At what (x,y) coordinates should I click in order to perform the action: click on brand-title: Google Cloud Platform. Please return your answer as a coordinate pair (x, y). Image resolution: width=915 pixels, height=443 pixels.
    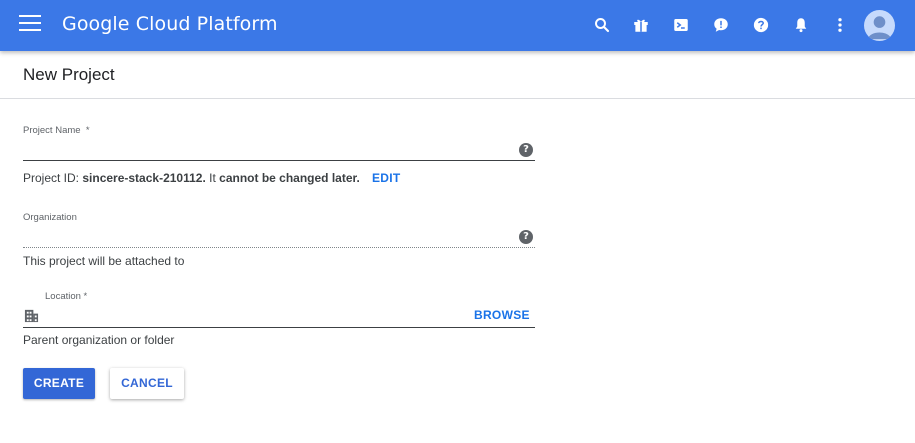
    Looking at the image, I should click on (170, 24).